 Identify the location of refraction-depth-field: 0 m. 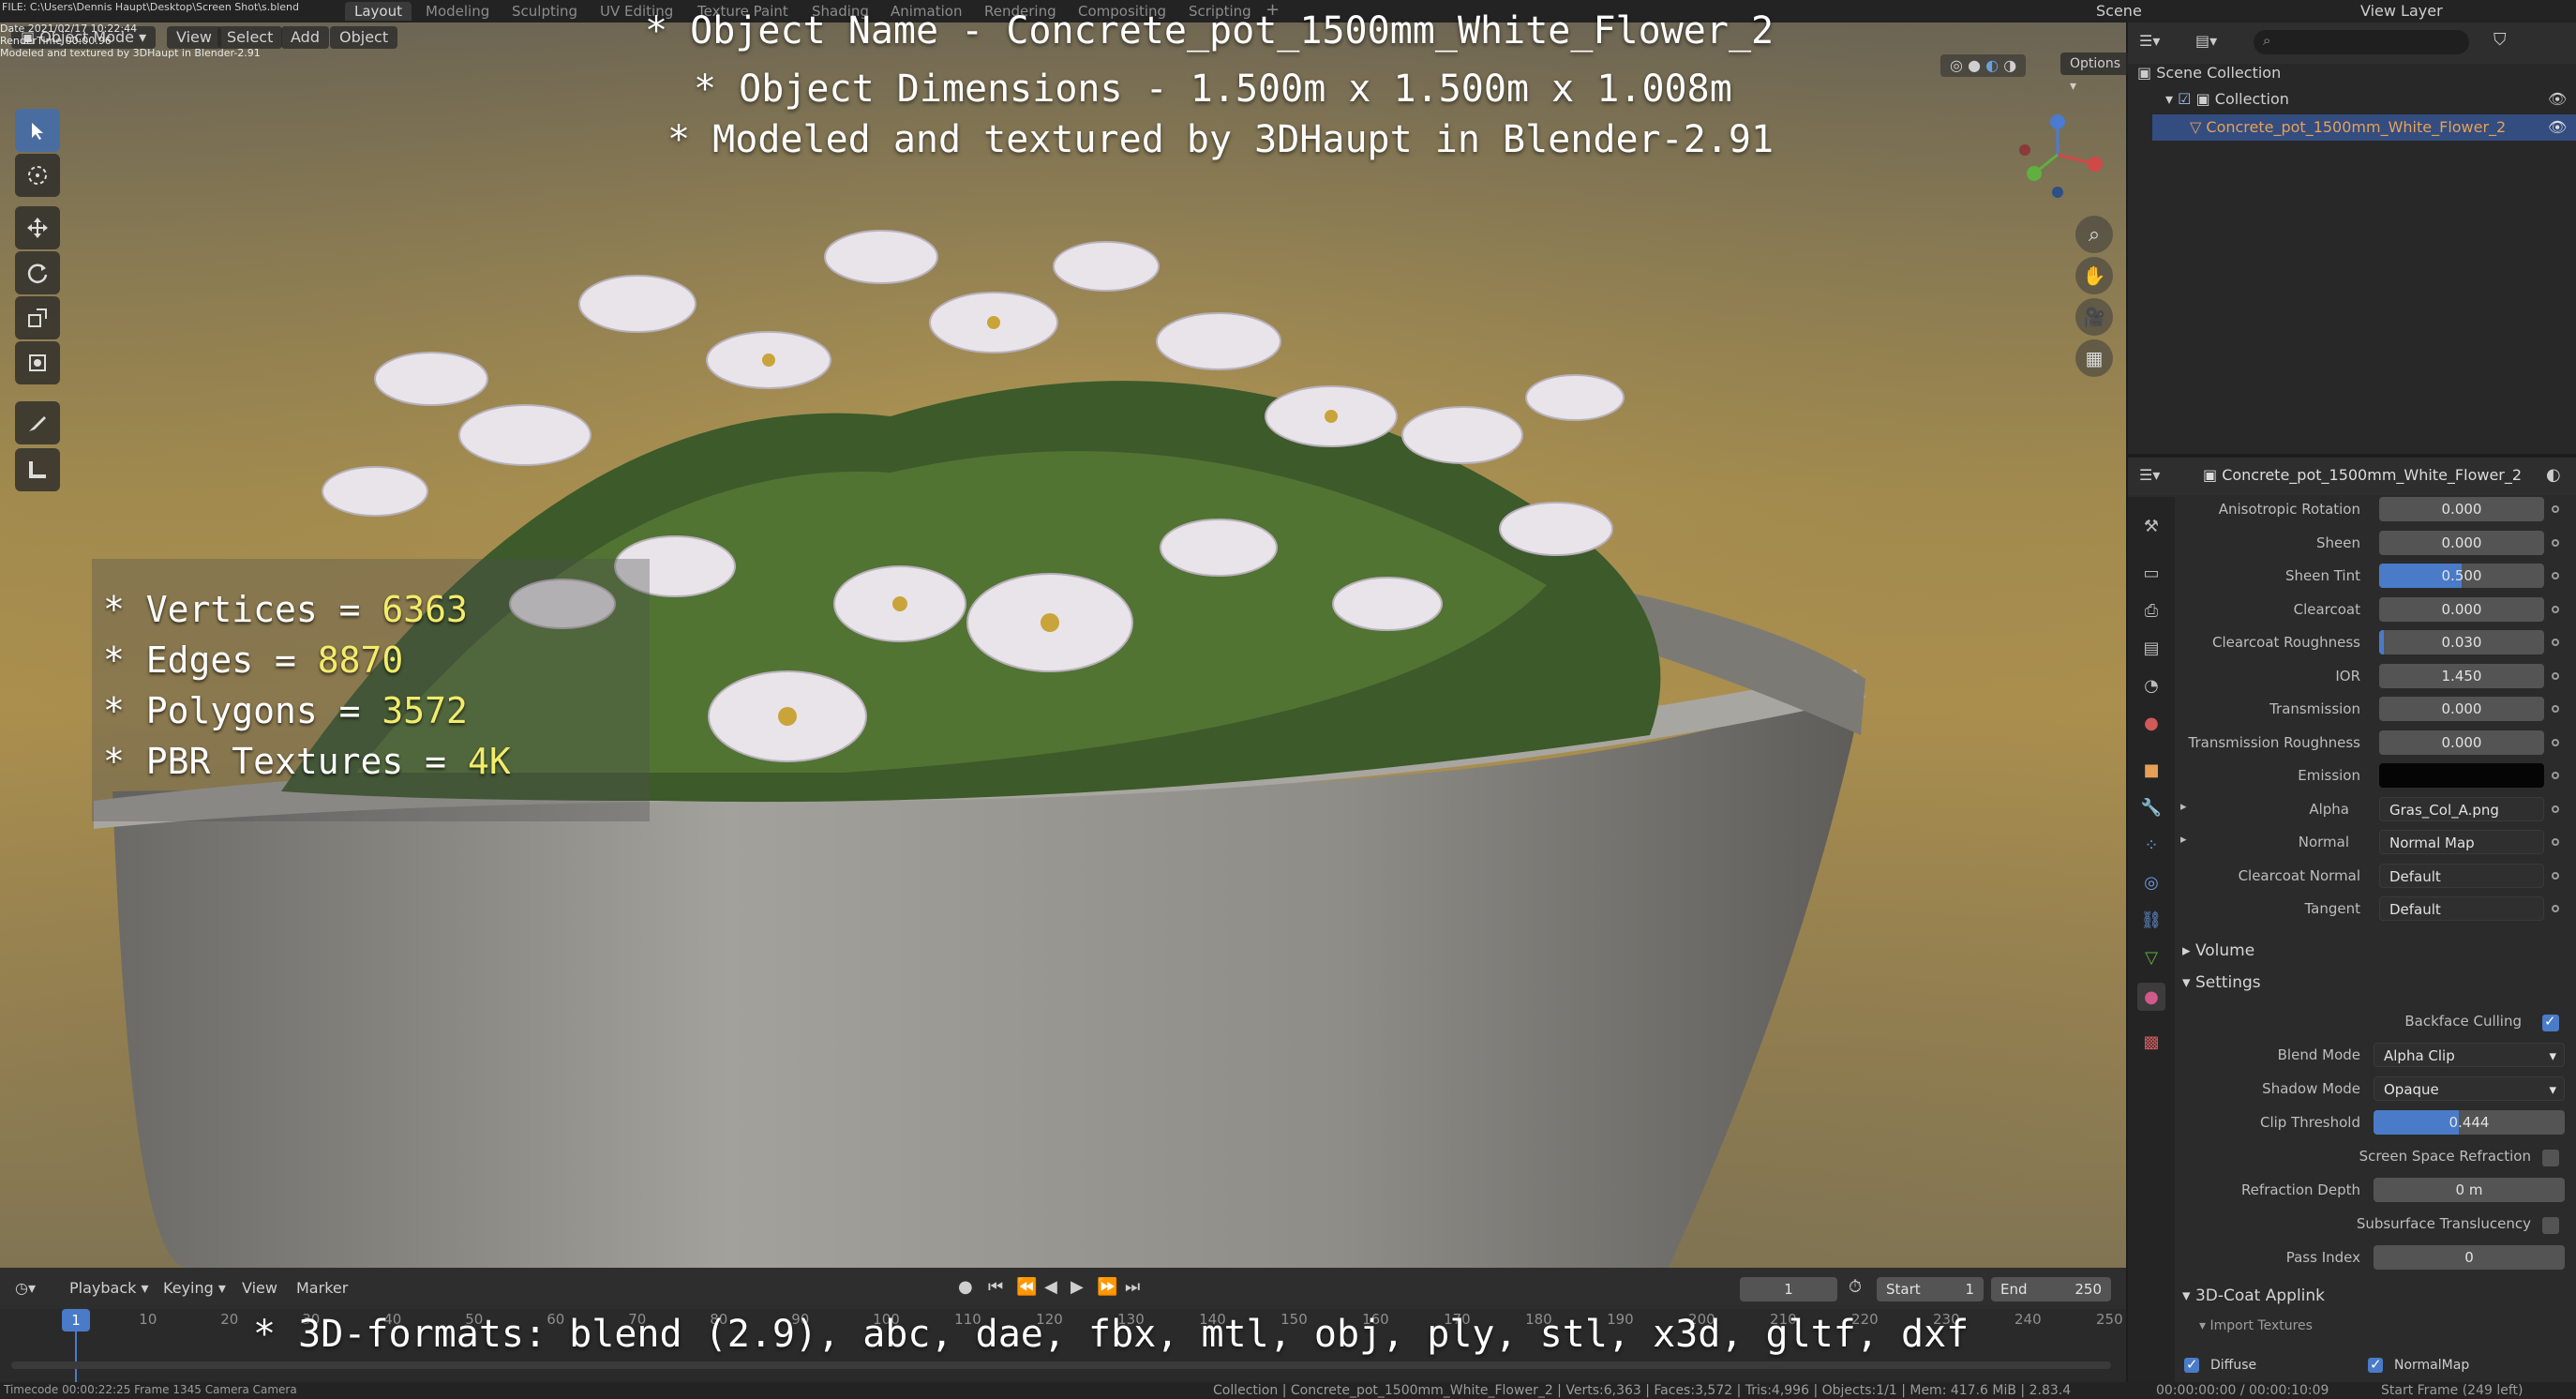
(2470, 1190).